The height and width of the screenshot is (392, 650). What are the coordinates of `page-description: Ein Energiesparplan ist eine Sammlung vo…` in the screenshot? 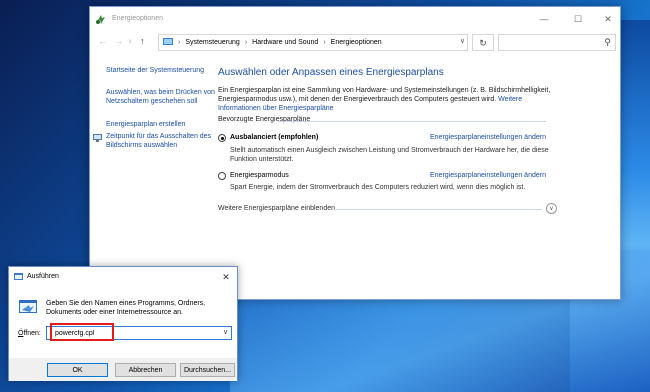 It's located at (385, 99).